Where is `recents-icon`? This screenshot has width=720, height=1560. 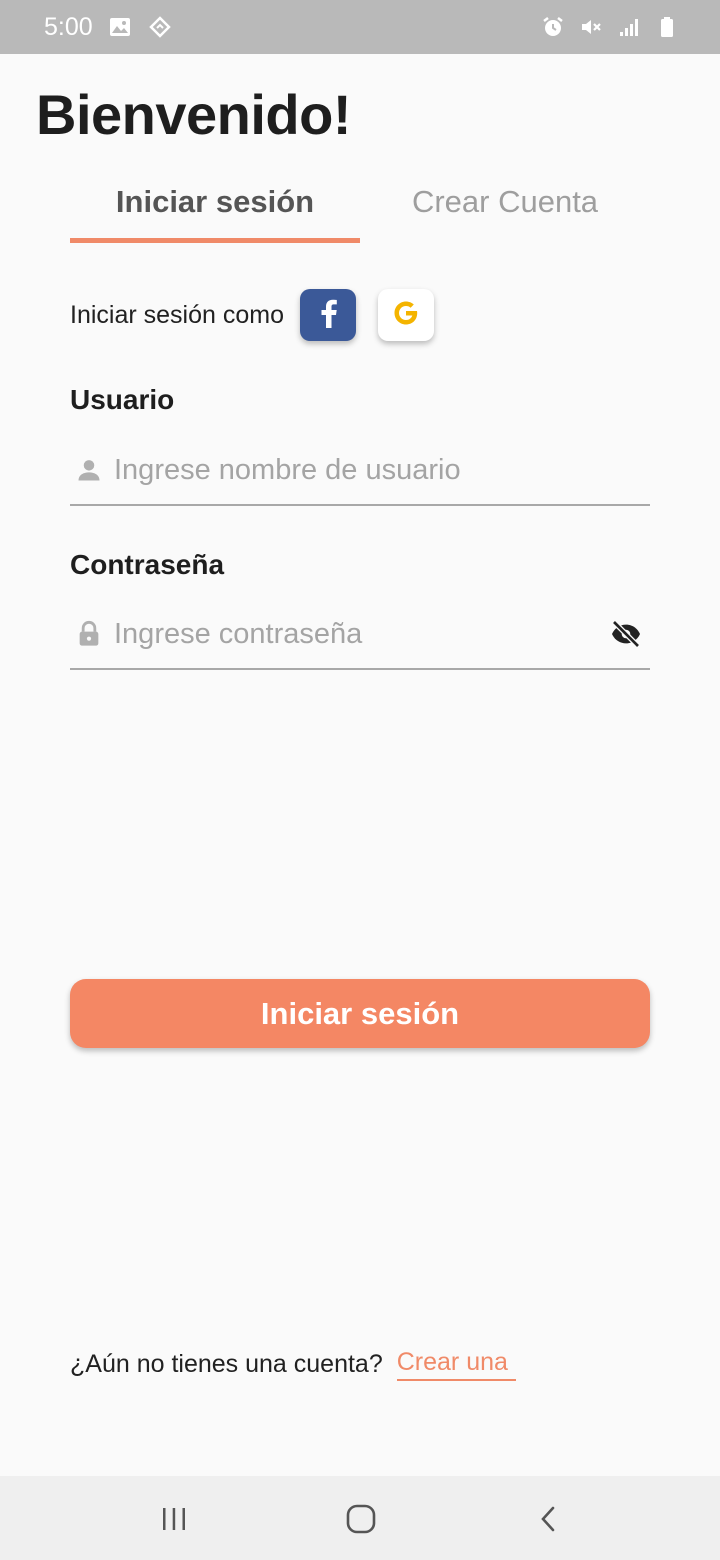 recents-icon is located at coordinates (174, 1519).